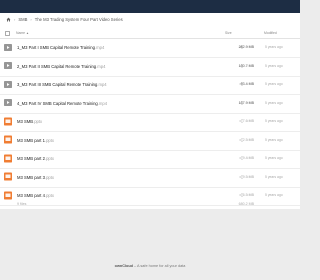 This screenshot has width=320, height=280. I want to click on file-size: 9.5 MB, so click(248, 176).